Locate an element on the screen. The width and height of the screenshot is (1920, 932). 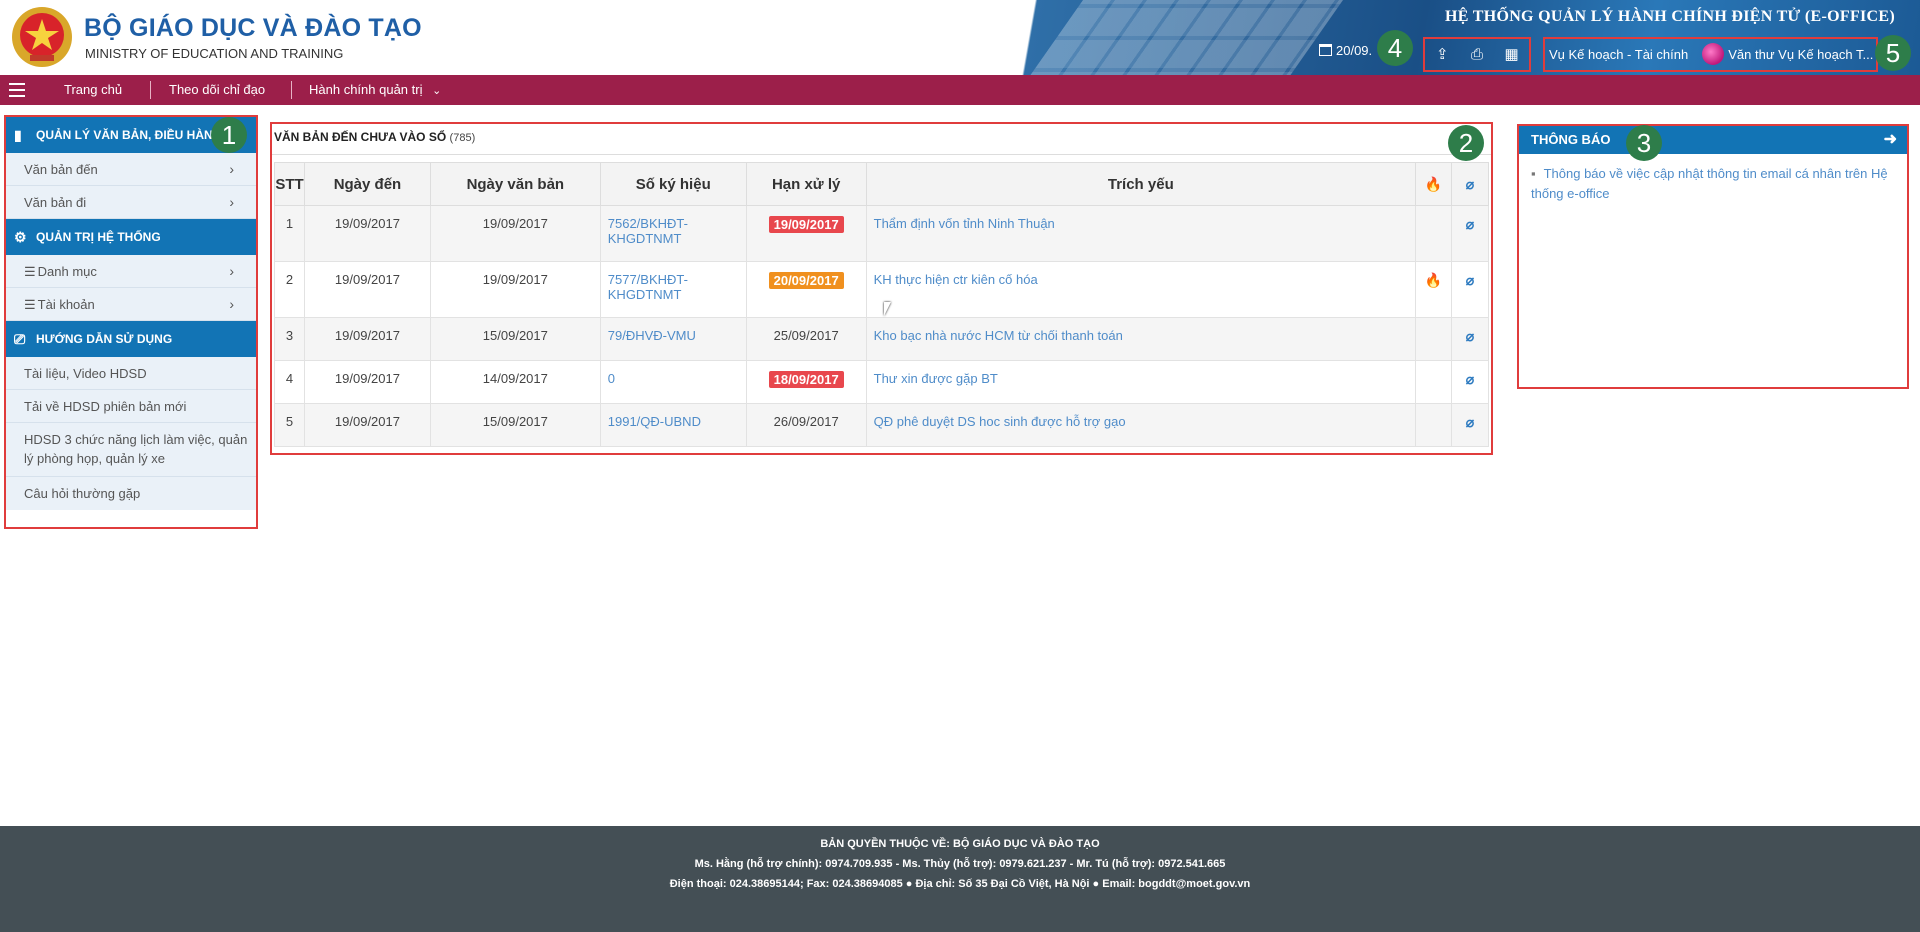
header-date: 20/09. is located at coordinates (1345, 50).